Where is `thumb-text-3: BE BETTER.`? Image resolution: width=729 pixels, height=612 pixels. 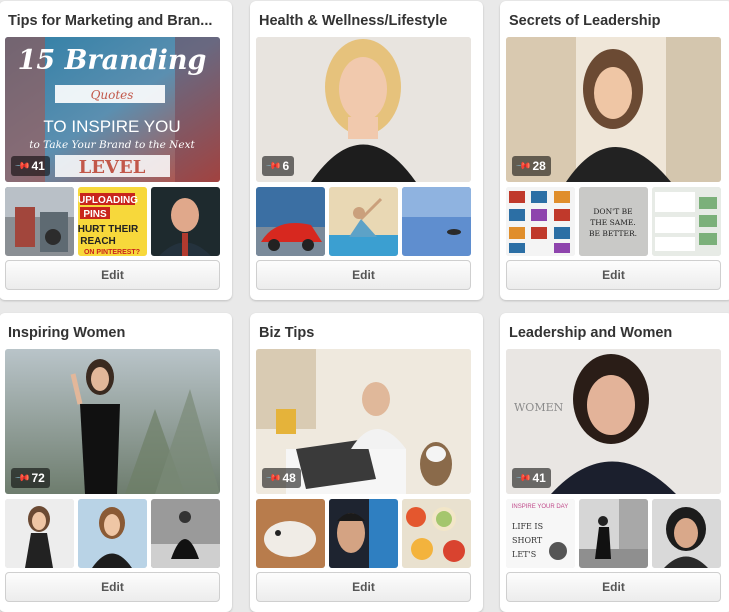 thumb-text-3: BE BETTER. is located at coordinates (613, 233).